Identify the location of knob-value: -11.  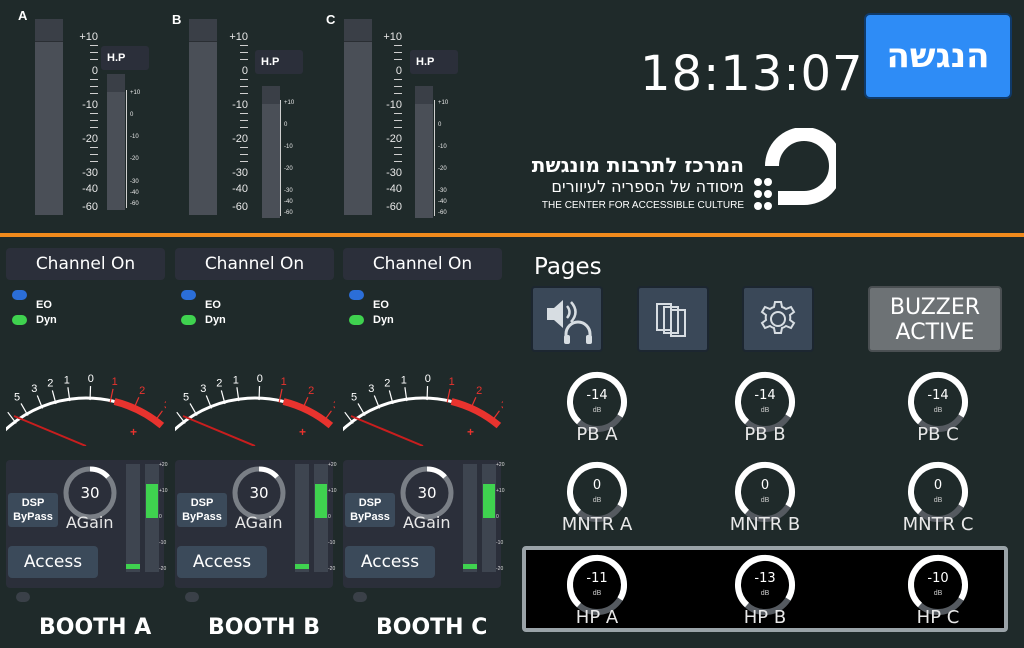
(596, 578).